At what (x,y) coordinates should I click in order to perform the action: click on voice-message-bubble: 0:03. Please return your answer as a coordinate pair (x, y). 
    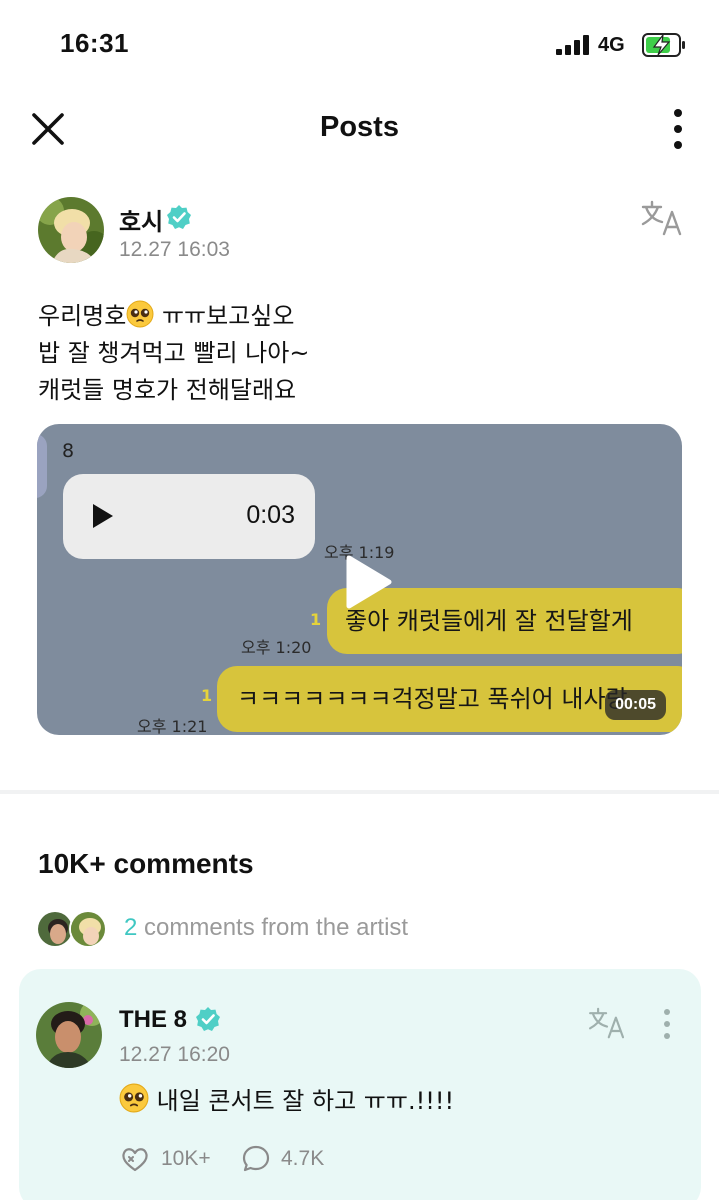
    Looking at the image, I should click on (189, 516).